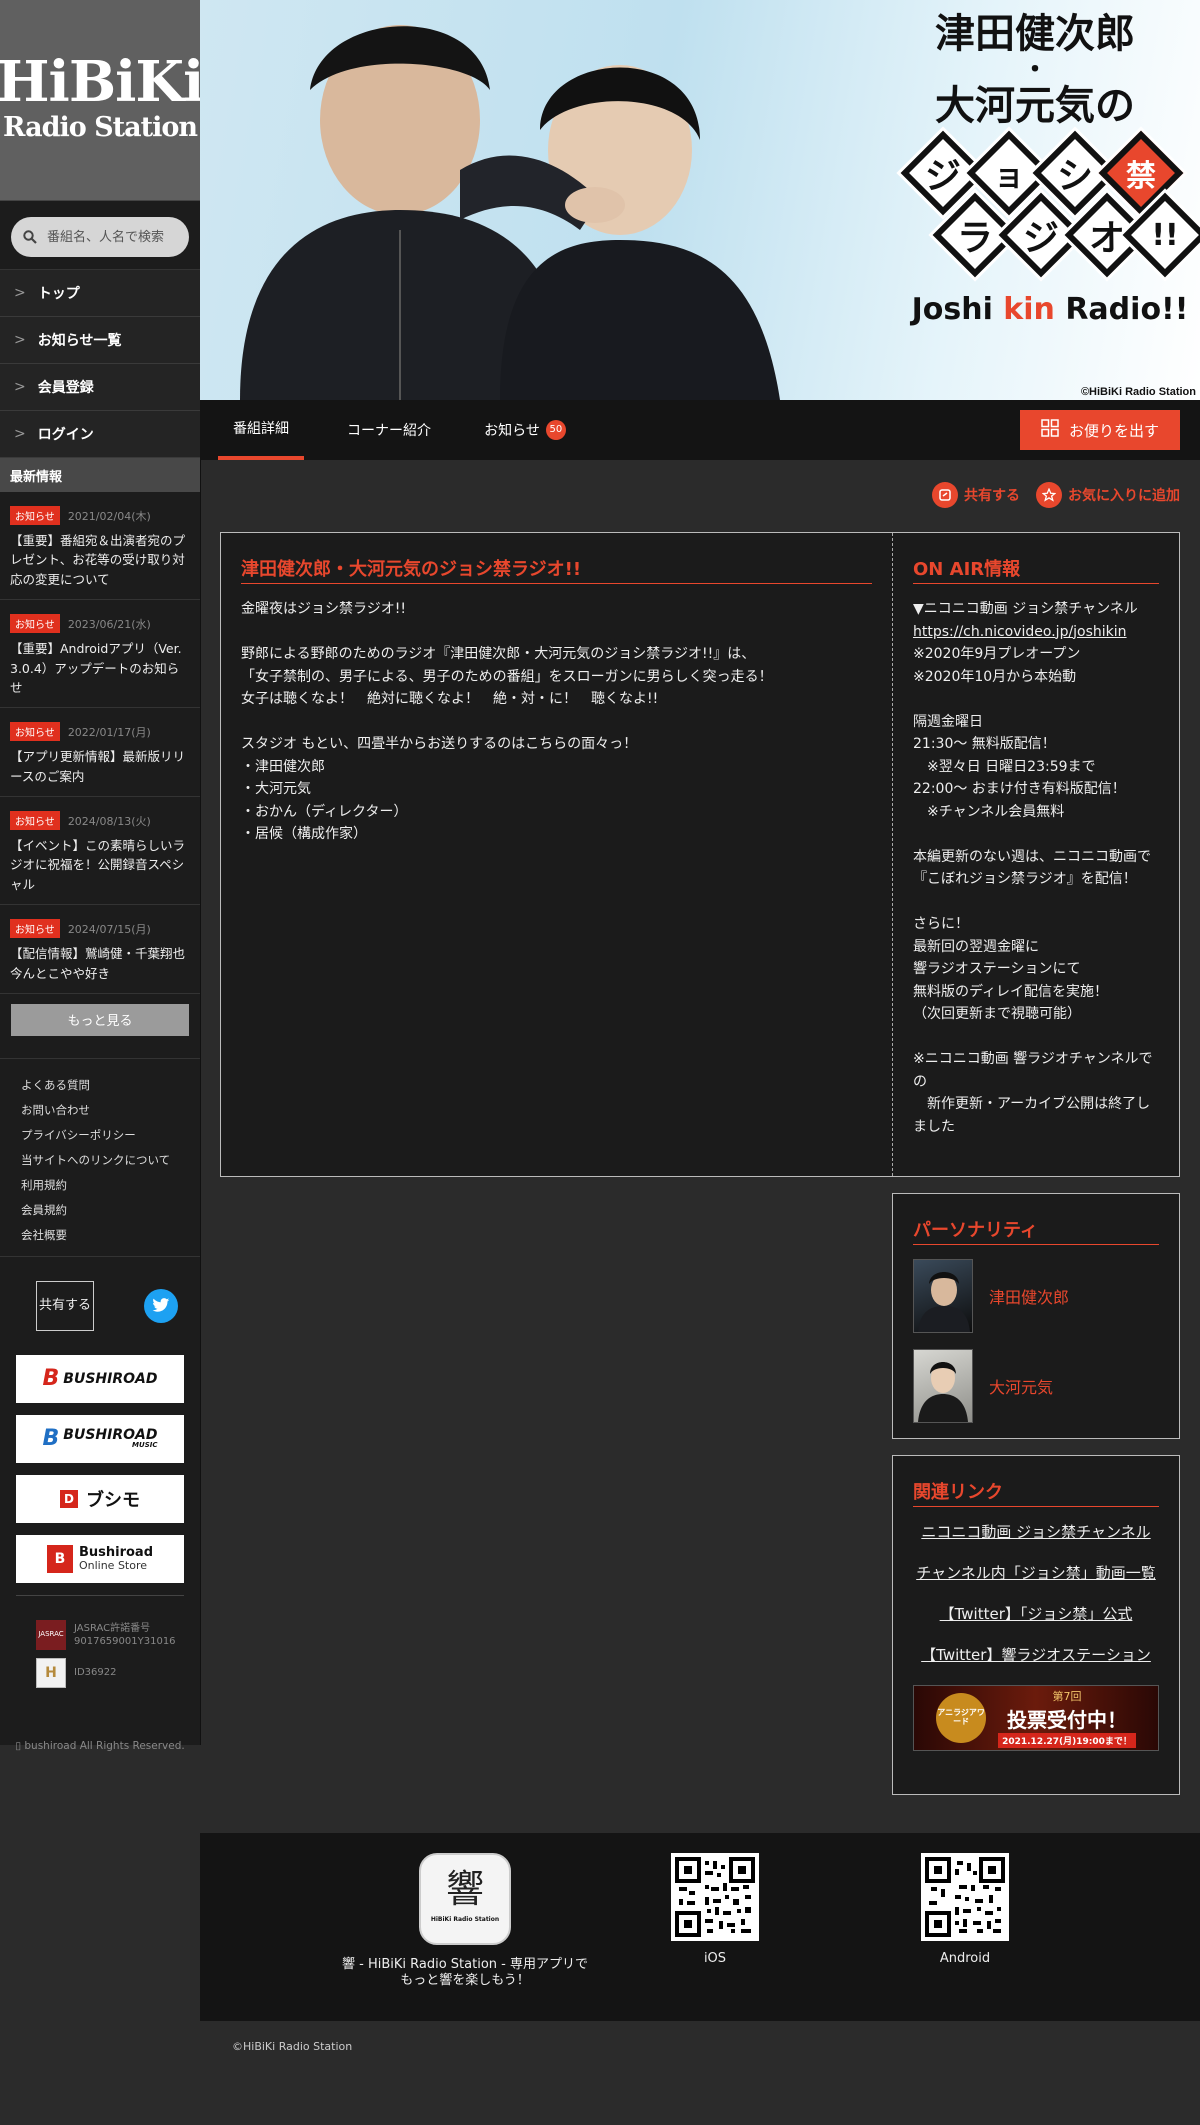  What do you see at coordinates (100, 1019) in the screenshot?
I see `more-news-button: もっと見る` at bounding box center [100, 1019].